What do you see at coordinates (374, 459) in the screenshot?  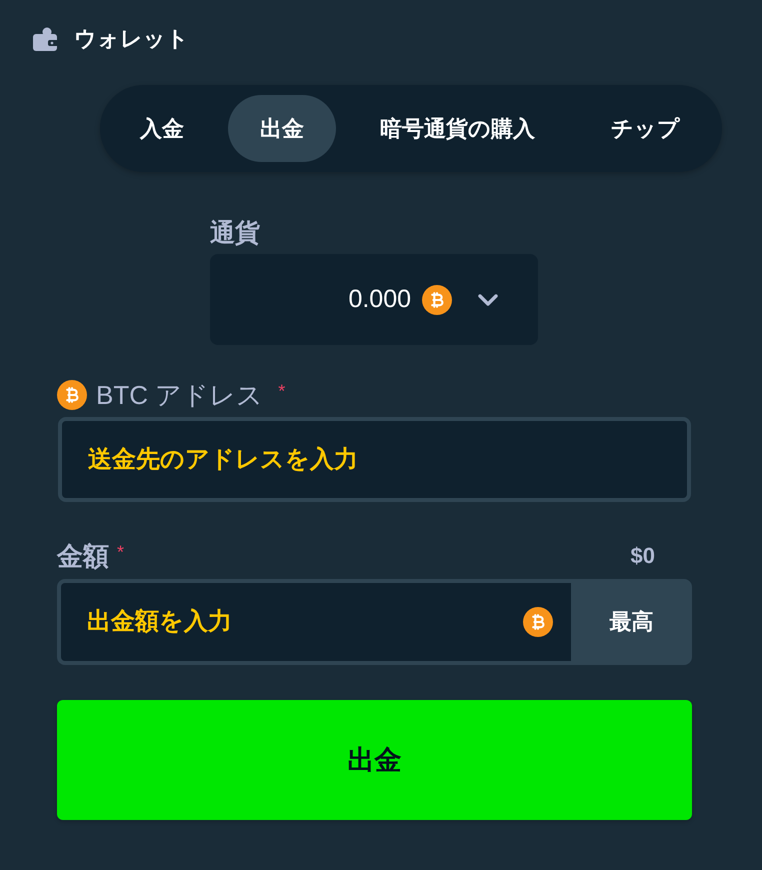 I see `address-input-field: 送金先のアドレスを入力` at bounding box center [374, 459].